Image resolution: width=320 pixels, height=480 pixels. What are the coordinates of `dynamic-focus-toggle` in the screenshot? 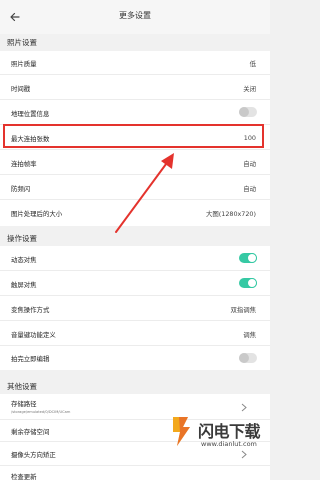 It's located at (248, 258).